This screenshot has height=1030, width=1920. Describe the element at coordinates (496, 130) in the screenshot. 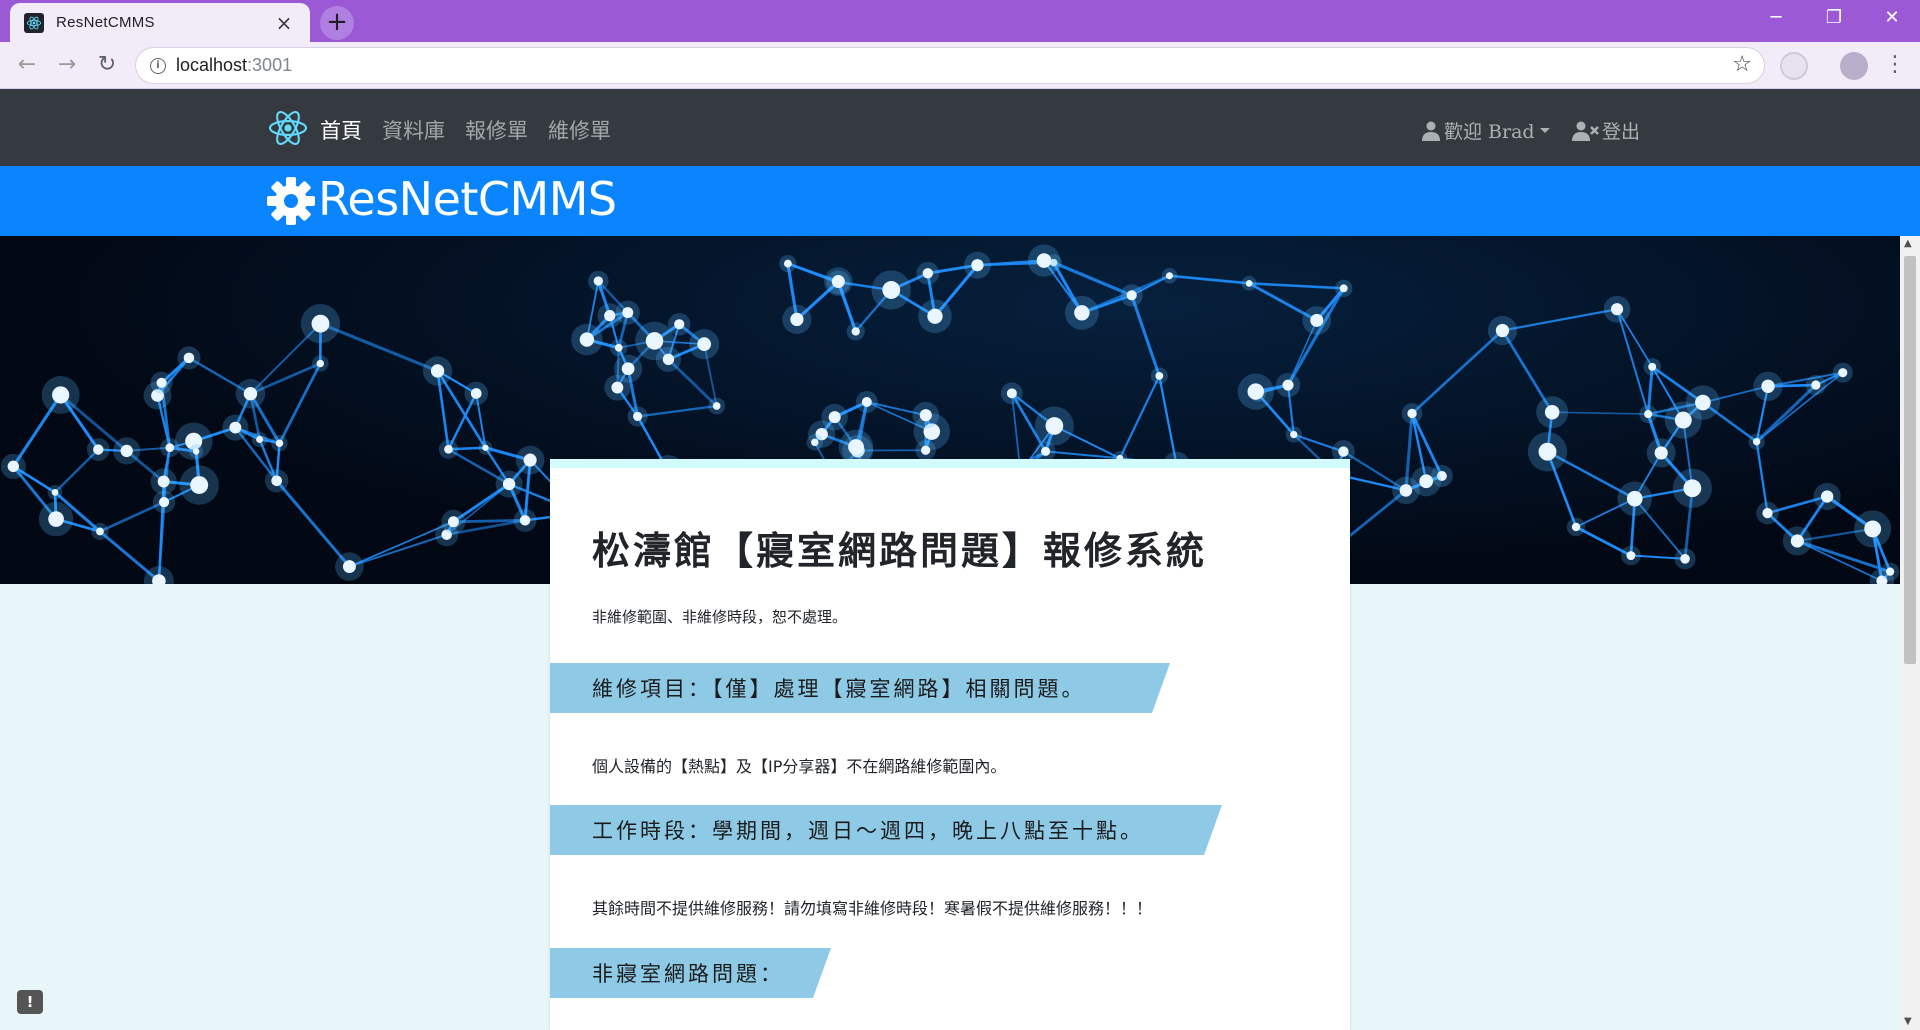

I see `nav-repair-request: 報修單` at that location.